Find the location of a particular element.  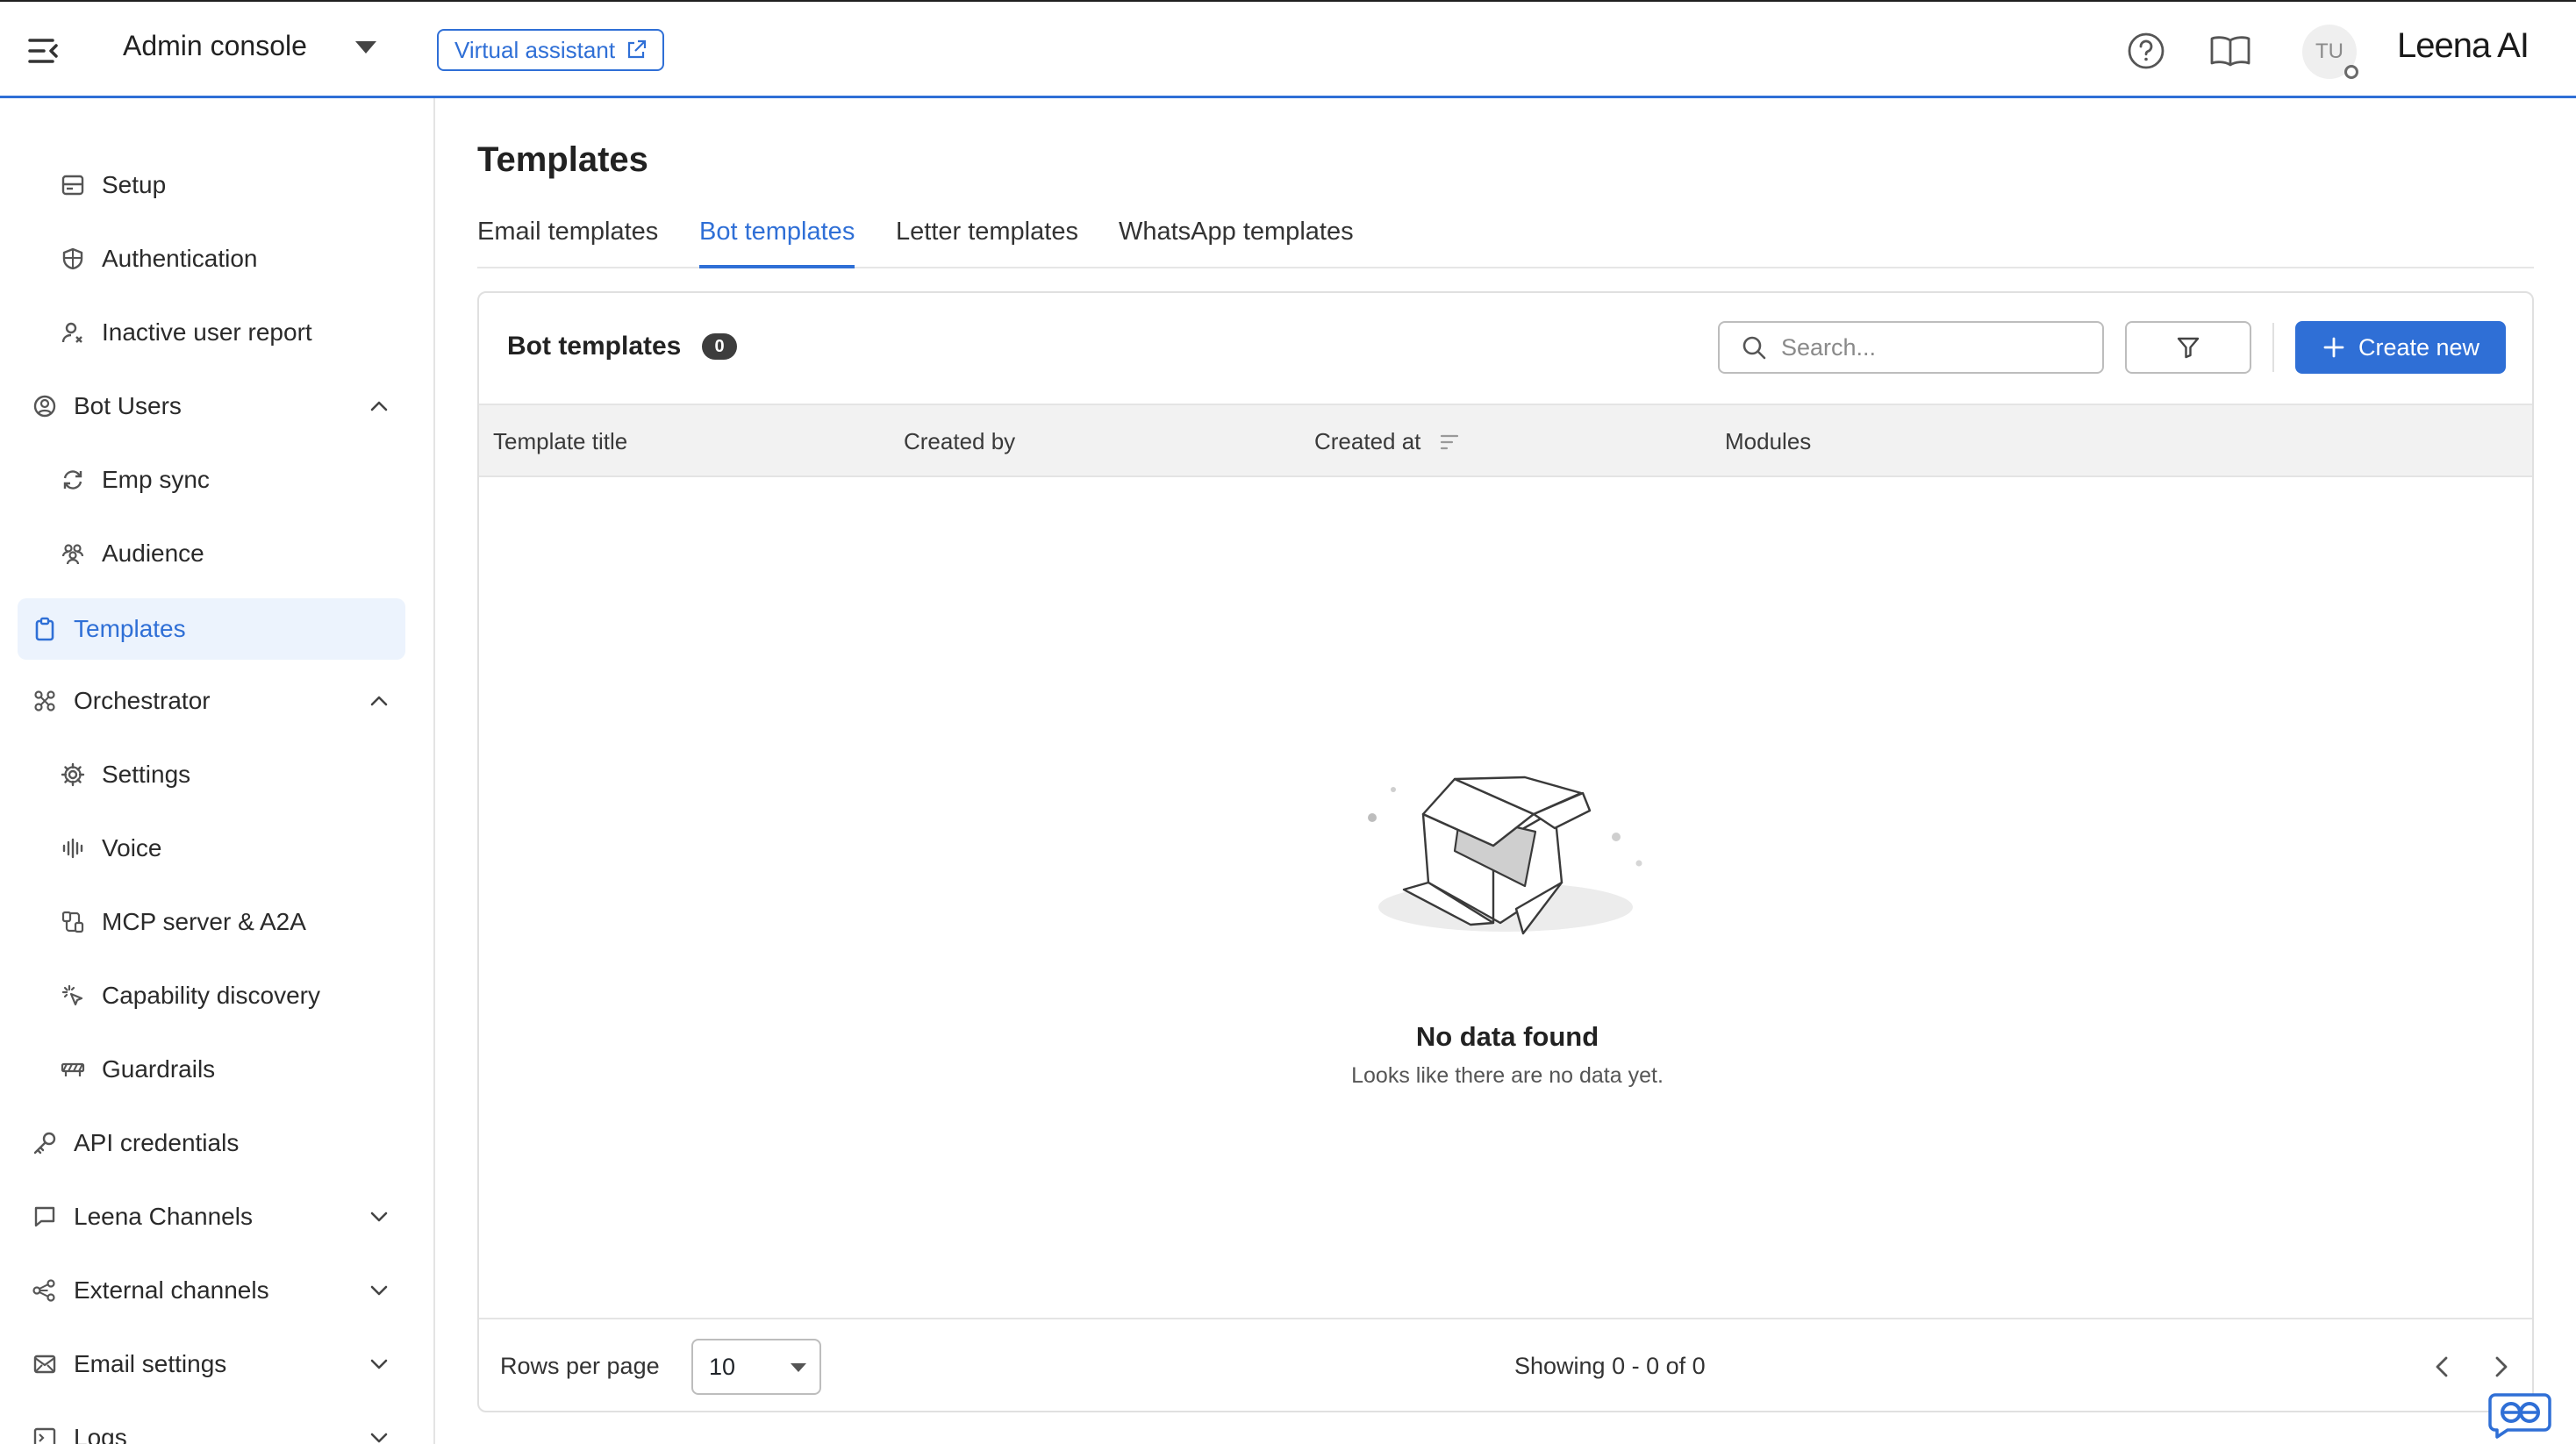

filter-icon is located at coordinates (2188, 348).